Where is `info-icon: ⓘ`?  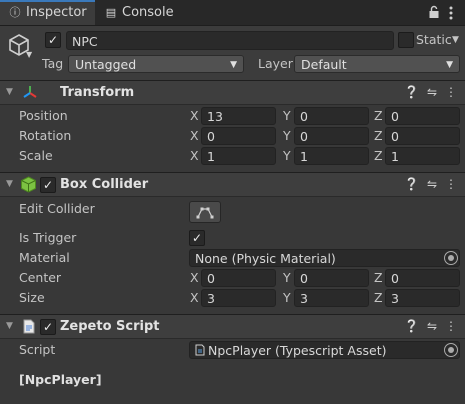 info-icon: ⓘ is located at coordinates (15, 12).